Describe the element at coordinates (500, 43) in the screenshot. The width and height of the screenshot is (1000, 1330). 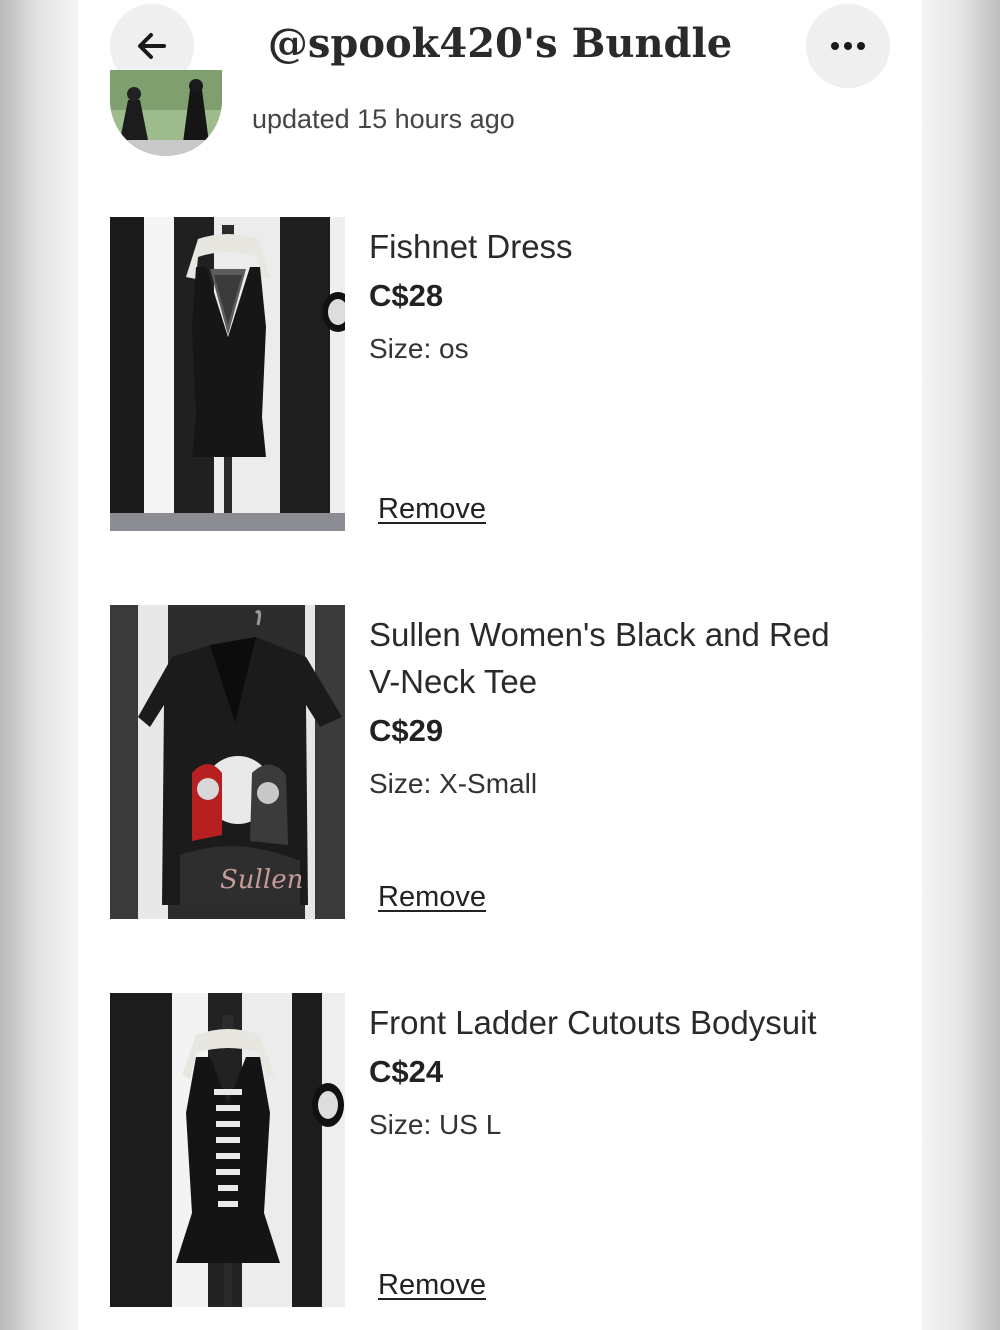
I see `page-title: @spook420's Bundle` at that location.